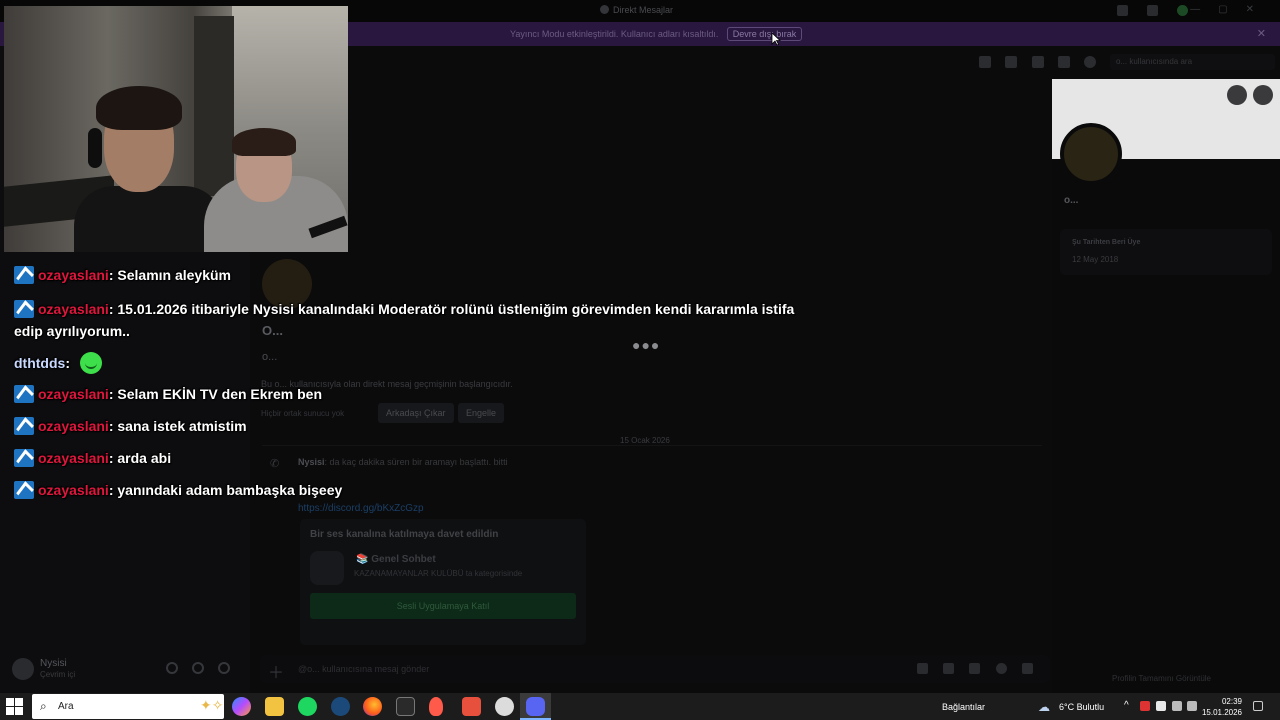 The width and height of the screenshot is (1280, 720). I want to click on invite-heading: Bir ses kanalına katılmaya davet edildin, so click(404, 534).